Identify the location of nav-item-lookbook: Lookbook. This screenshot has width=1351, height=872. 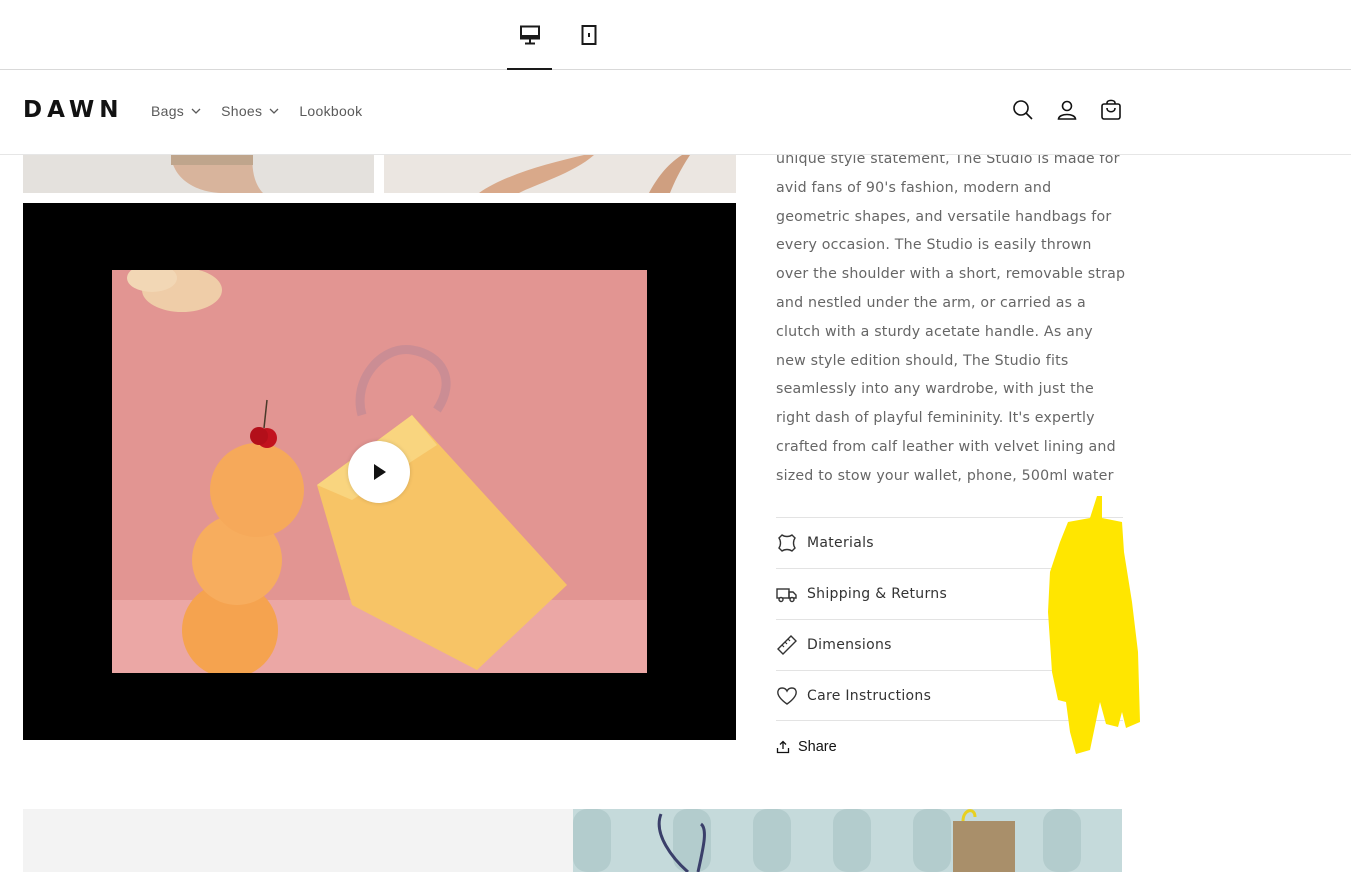
(330, 111).